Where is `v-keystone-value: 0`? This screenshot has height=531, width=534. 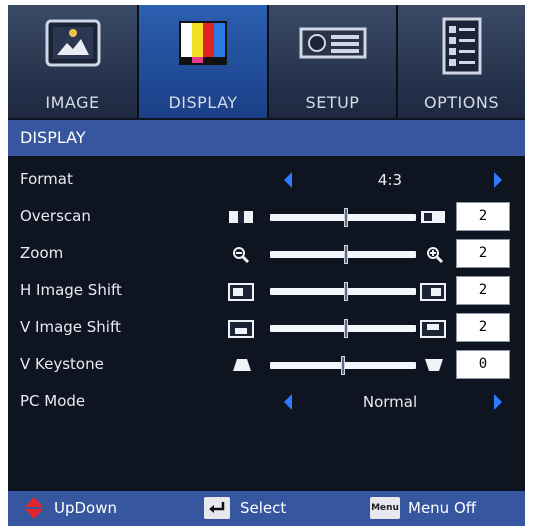 v-keystone-value: 0 is located at coordinates (483, 364).